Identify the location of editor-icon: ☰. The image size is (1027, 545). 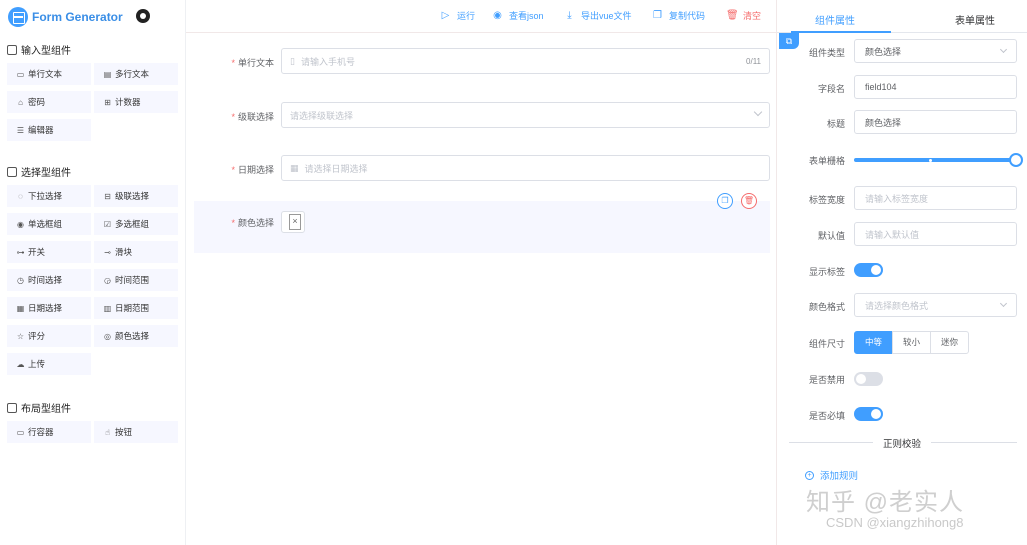
(20, 130).